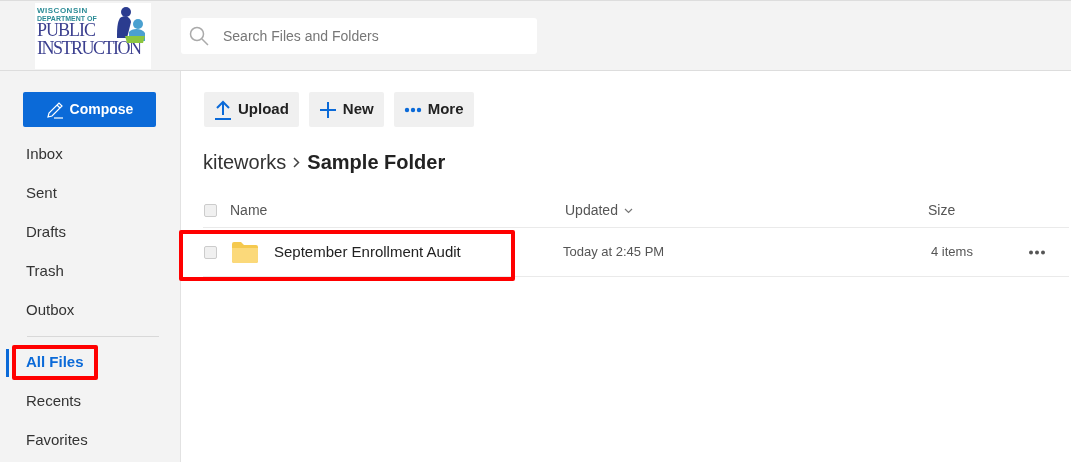  I want to click on logo-text: WISCONSIN, so click(62, 10).